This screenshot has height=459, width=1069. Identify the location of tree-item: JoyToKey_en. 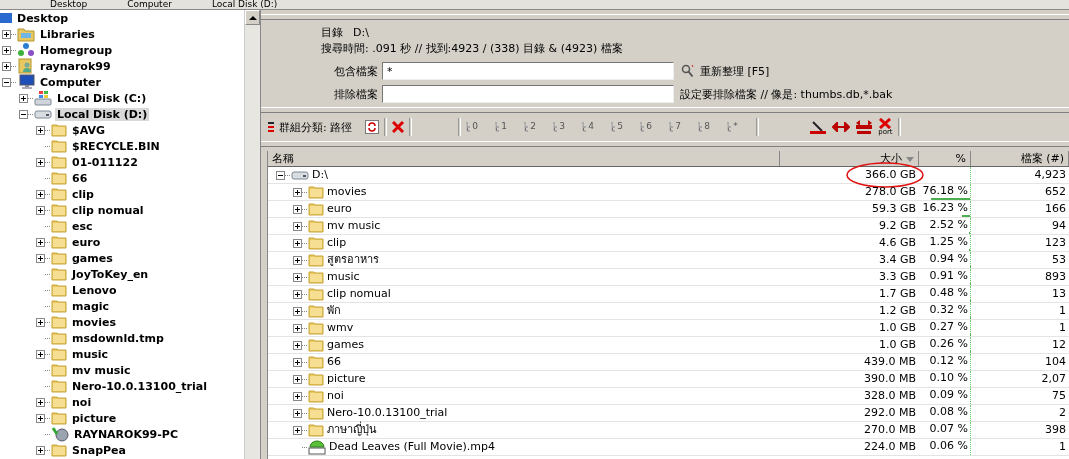
(110, 274).